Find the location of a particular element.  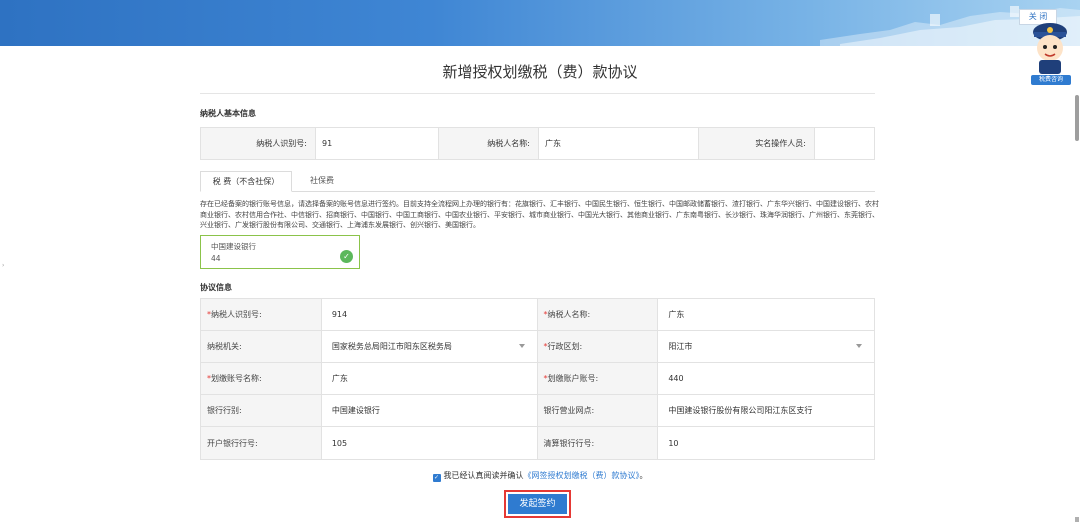

table-row: 开户银行行号: 105 清算银行行号: 10 is located at coordinates (537, 443).